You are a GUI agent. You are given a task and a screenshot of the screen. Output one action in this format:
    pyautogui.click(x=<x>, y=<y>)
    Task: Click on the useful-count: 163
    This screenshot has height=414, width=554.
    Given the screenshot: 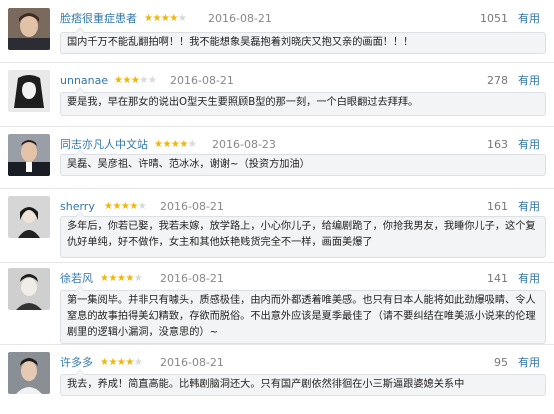 What is the action you would take?
    pyautogui.click(x=497, y=144)
    